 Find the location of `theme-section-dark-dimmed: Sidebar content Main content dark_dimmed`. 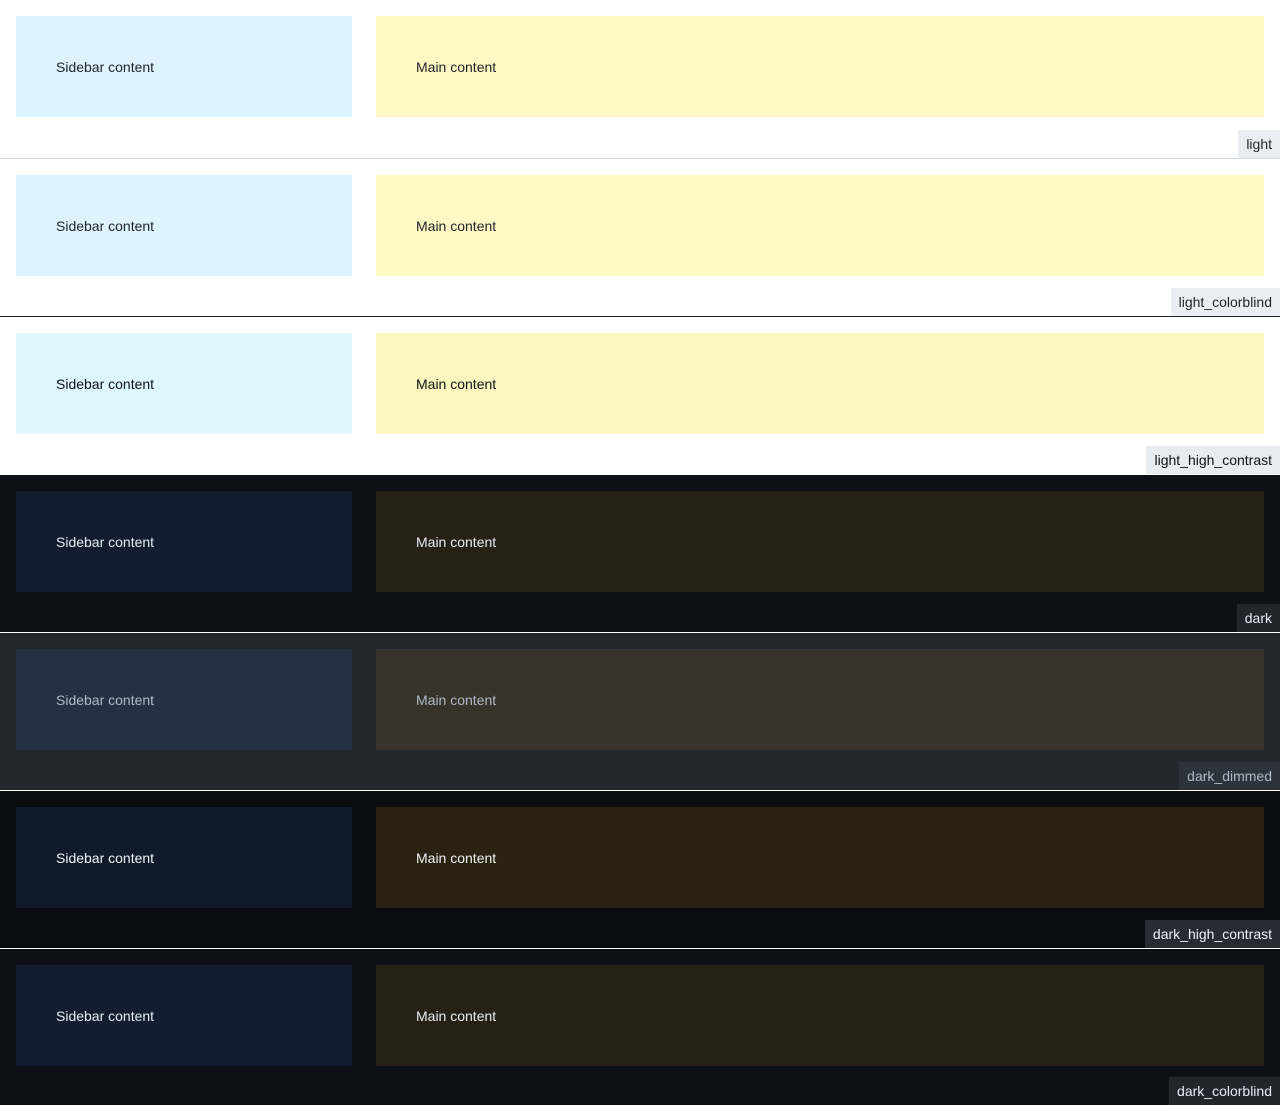

theme-section-dark-dimmed: Sidebar content Main content dark_dimmed is located at coordinates (640, 711).